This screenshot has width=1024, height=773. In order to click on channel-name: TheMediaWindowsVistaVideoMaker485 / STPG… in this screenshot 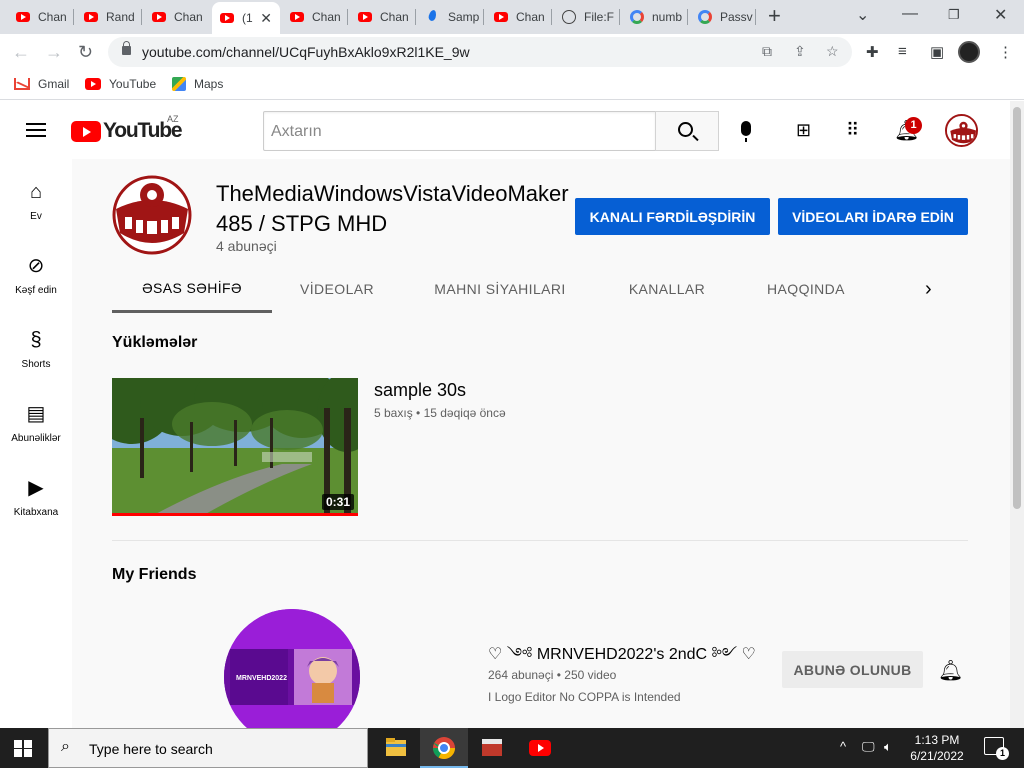, I will do `click(392, 208)`.